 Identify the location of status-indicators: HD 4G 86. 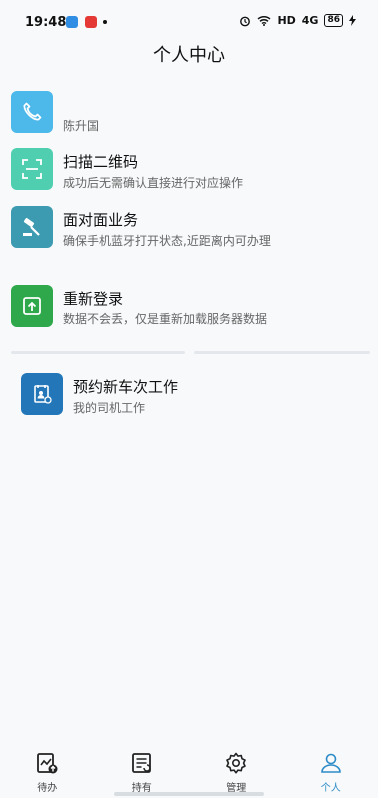
(297, 20).